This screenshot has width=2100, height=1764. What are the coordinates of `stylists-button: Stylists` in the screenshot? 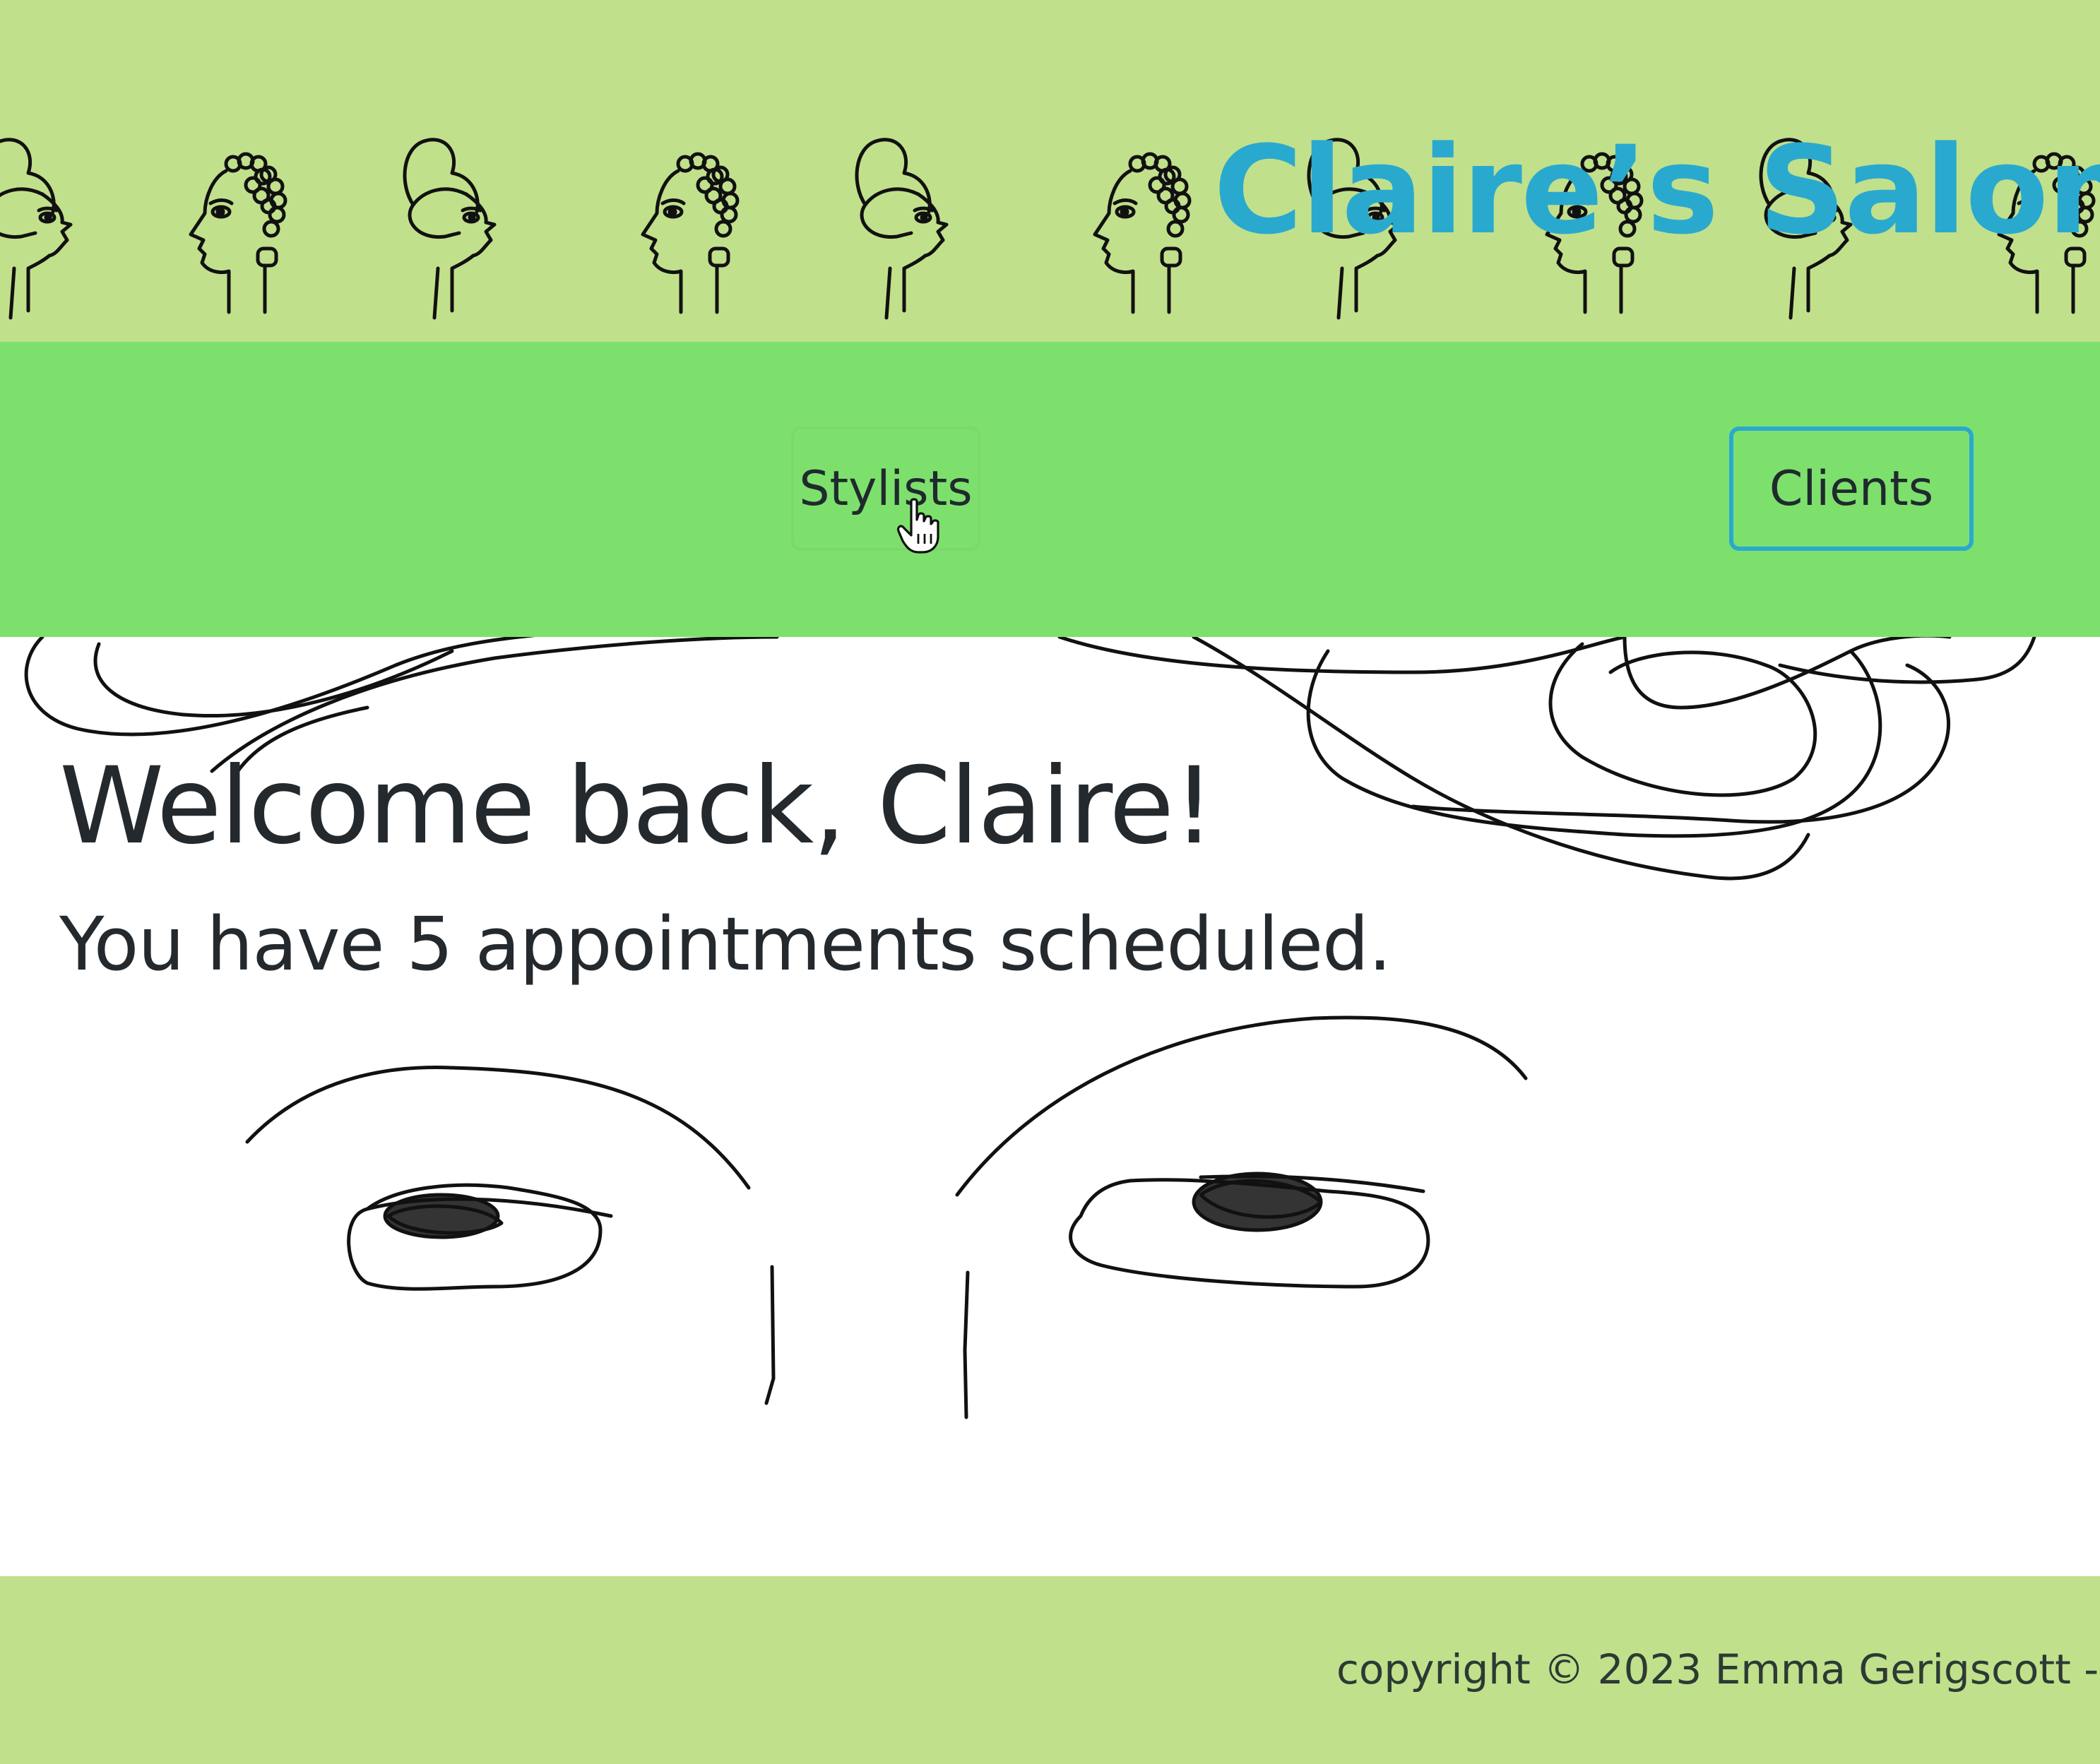 It's located at (885, 489).